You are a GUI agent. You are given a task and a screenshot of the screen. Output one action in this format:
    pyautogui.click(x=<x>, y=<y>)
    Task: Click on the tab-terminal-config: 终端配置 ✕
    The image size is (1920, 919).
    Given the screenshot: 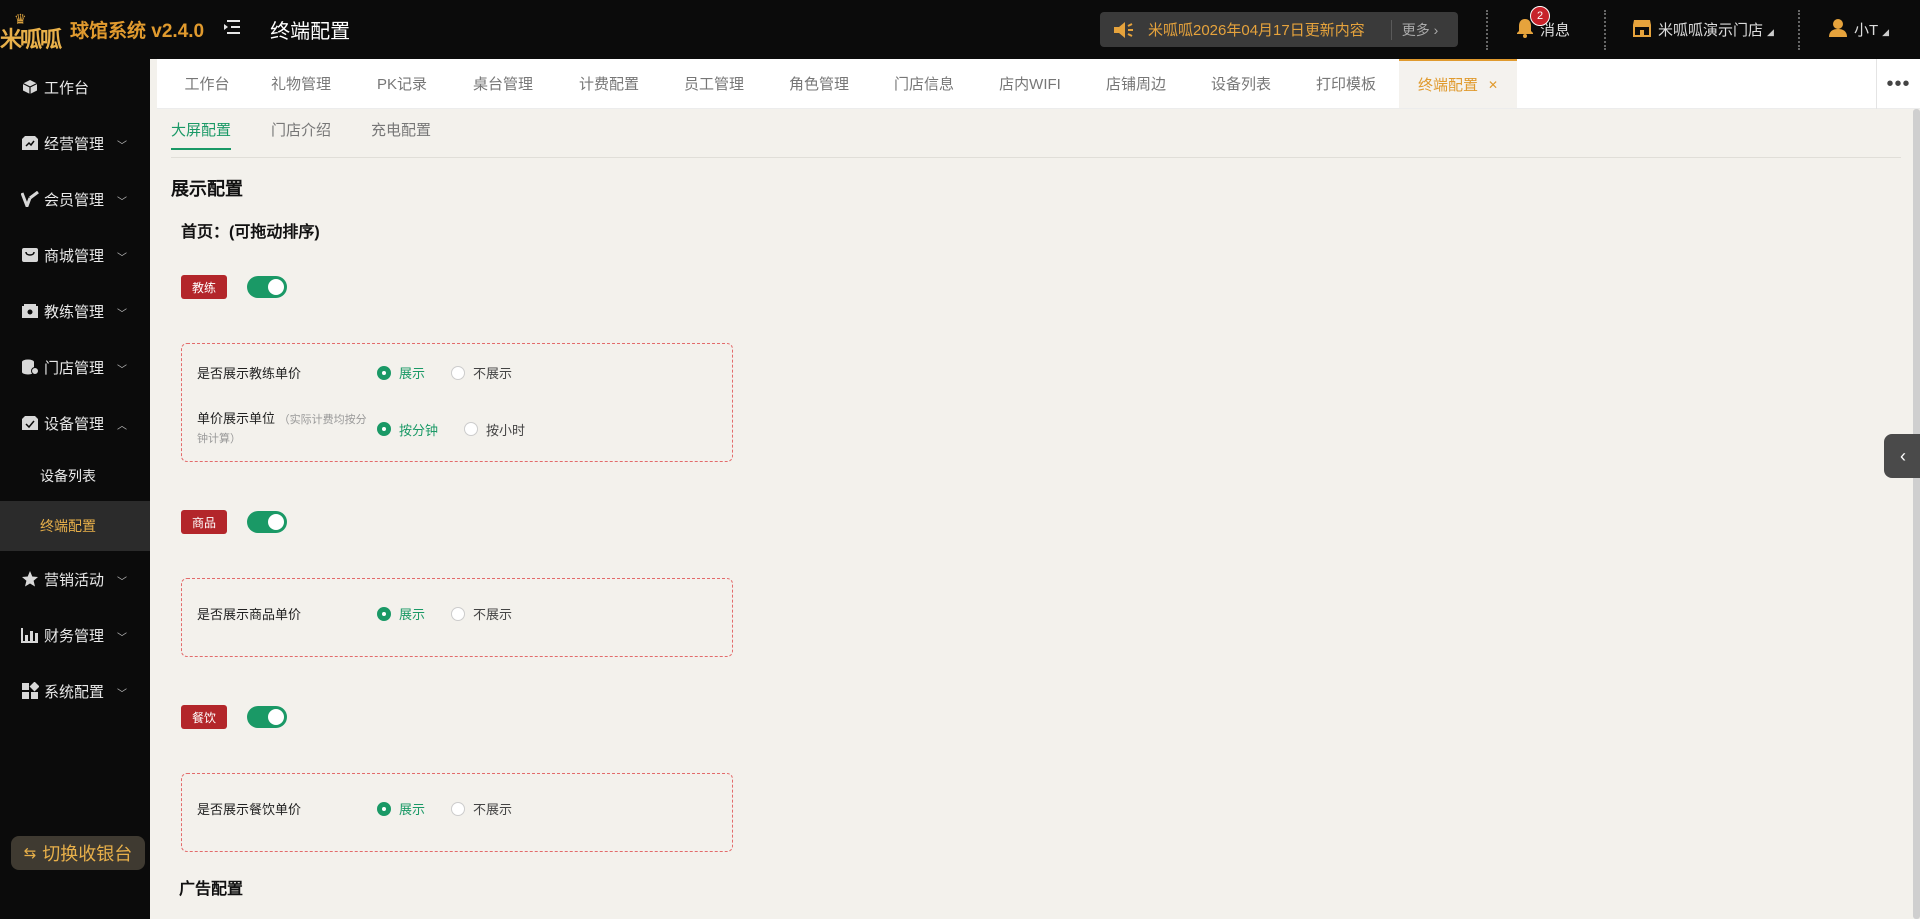 What is the action you would take?
    pyautogui.click(x=1458, y=83)
    